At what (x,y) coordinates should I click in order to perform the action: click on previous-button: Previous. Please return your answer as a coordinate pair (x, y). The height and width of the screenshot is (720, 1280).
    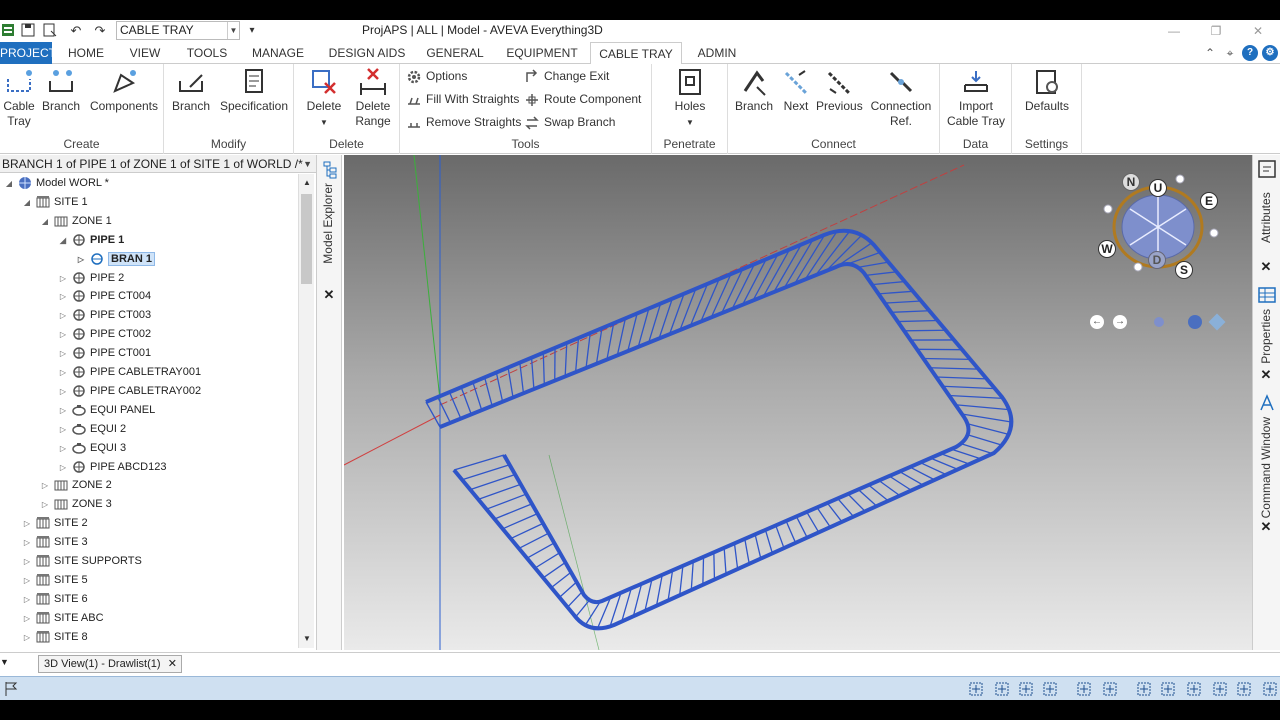
    Looking at the image, I should click on (839, 90).